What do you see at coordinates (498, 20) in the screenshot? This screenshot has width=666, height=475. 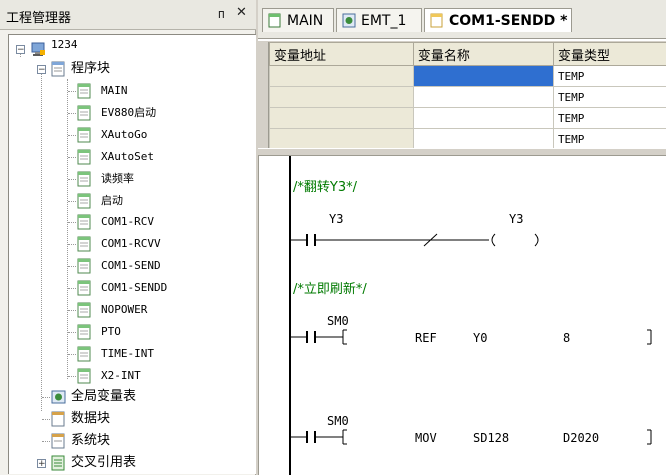 I see `tab-com1-sendd: COM1-SENDD *` at bounding box center [498, 20].